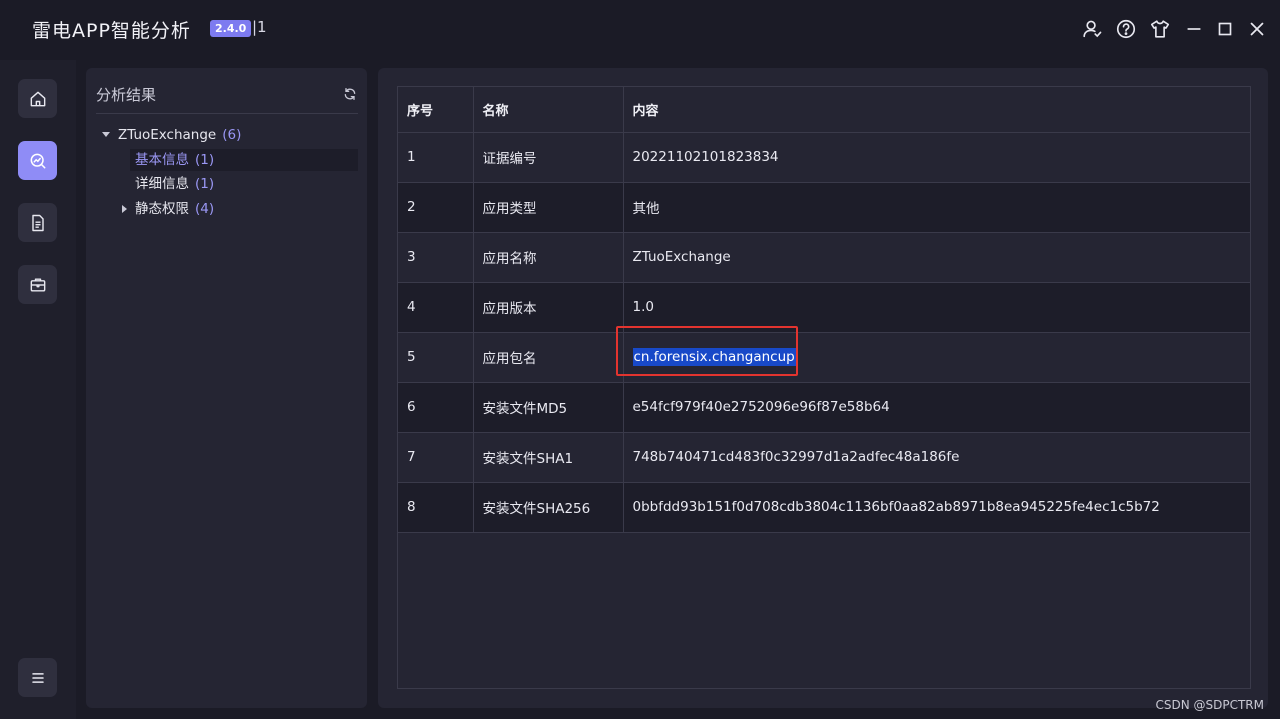  Describe the element at coordinates (548, 207) in the screenshot. I see `cell-name: 应用类型` at that location.